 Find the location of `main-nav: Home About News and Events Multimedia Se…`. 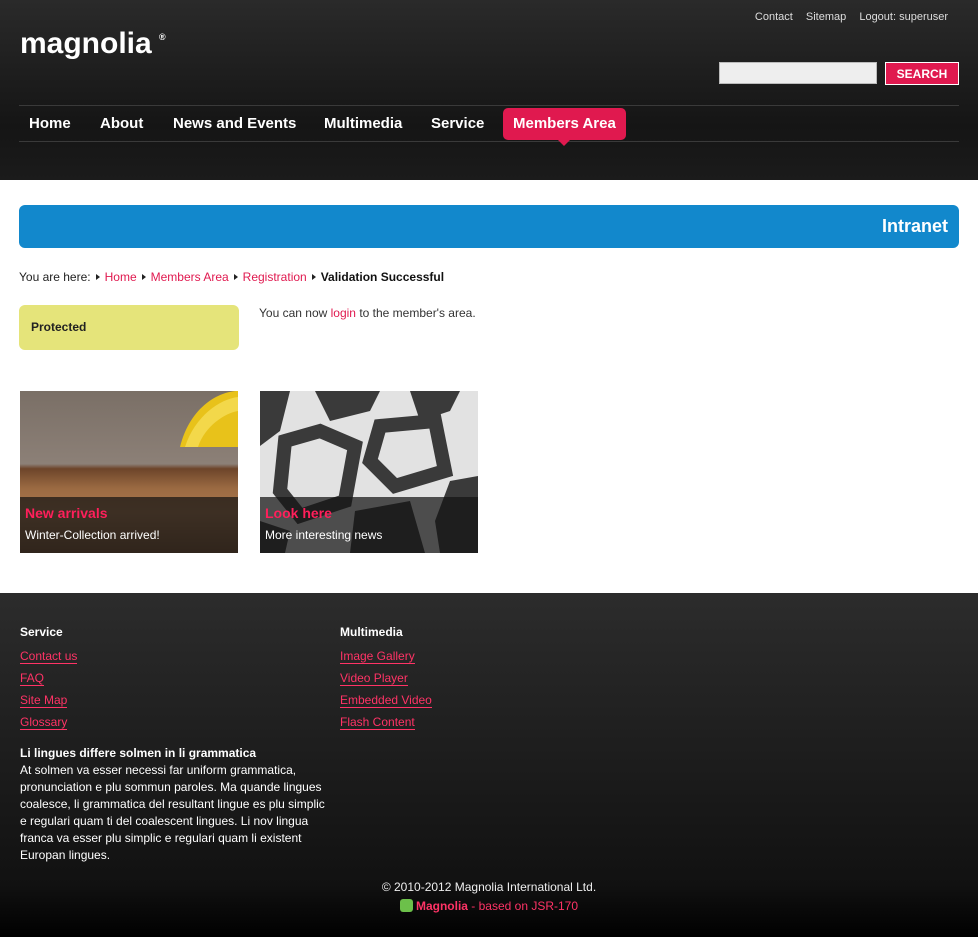

main-nav: Home About News and Events Multimedia Se… is located at coordinates (489, 125).